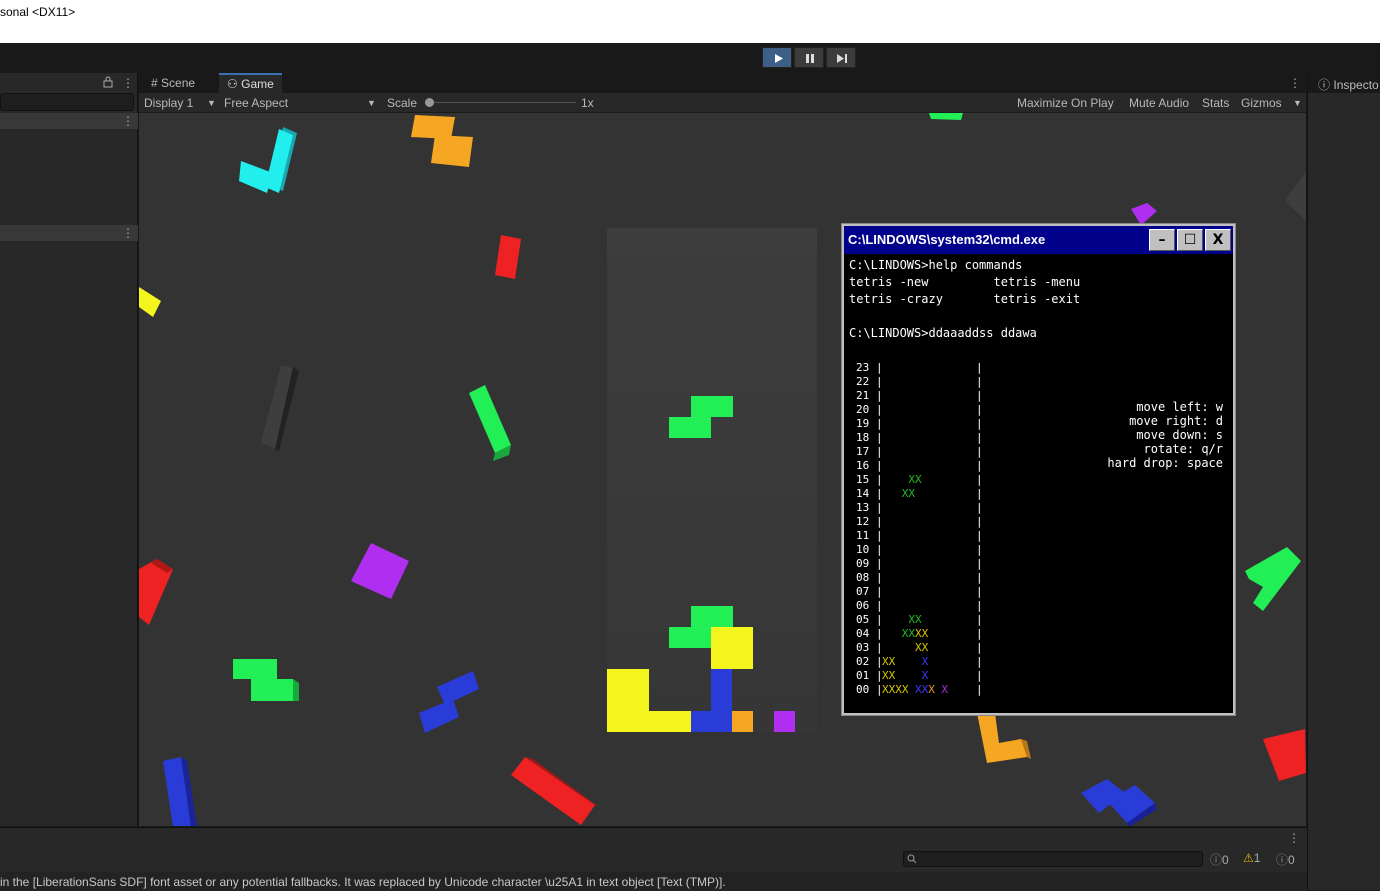 Image resolution: width=1380 pixels, height=891 pixels. What do you see at coordinates (947, 239) in the screenshot?
I see `cmd-title-text: C:\LINDOWS\system32\cmd.exe` at bounding box center [947, 239].